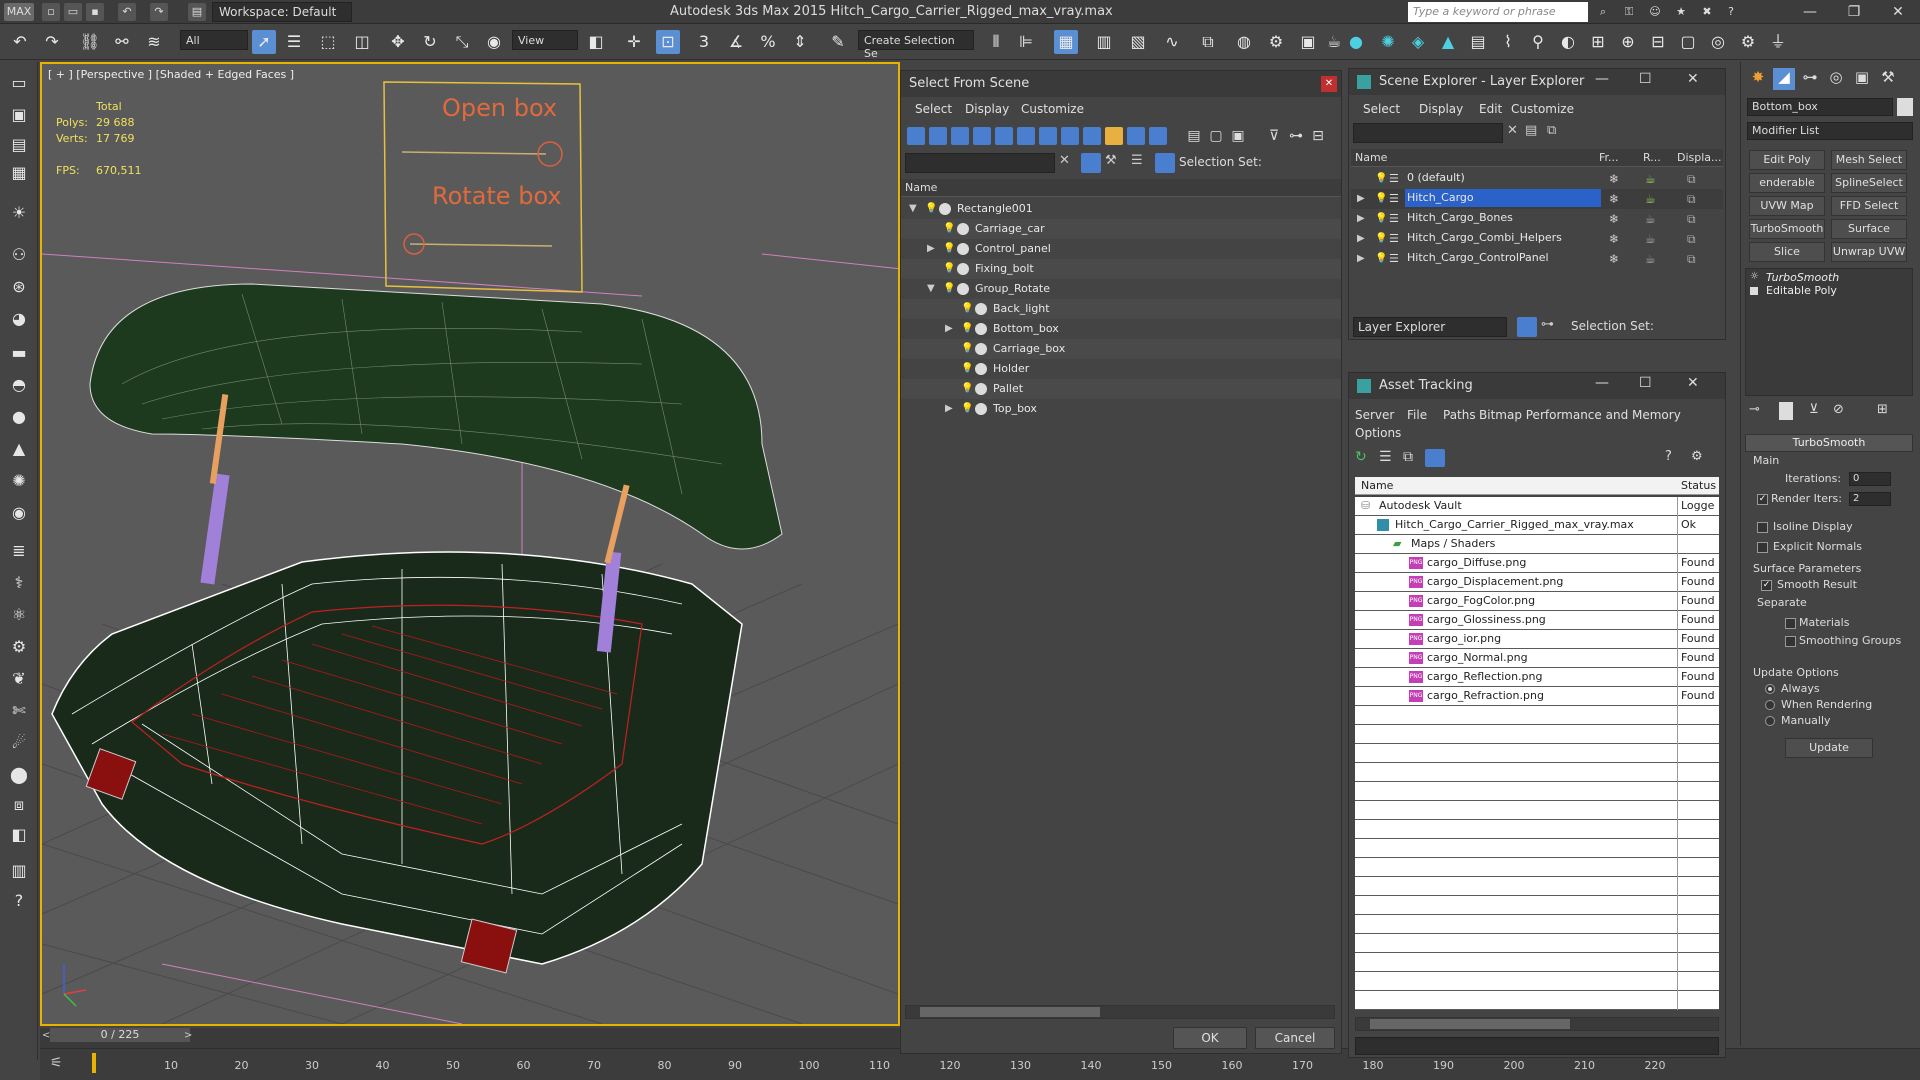  Describe the element at coordinates (1435, 458) in the screenshot. I see `table-view-icon` at that location.